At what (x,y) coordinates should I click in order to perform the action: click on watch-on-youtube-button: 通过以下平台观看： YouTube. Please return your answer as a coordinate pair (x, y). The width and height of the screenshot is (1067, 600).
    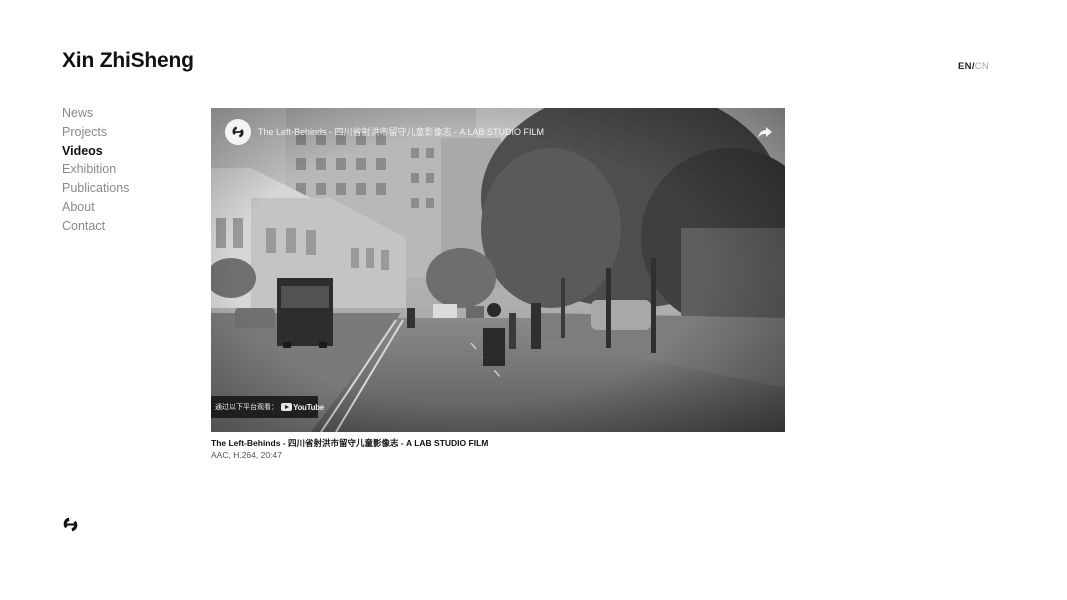
    Looking at the image, I should click on (267, 407).